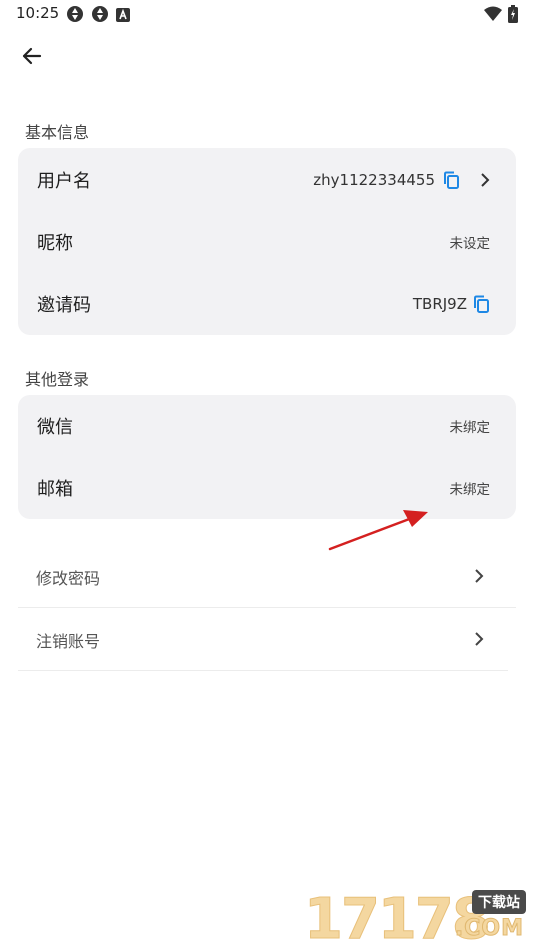 The width and height of the screenshot is (534, 950). What do you see at coordinates (489, 929) in the screenshot?
I see `watermark-suffix: .COM` at bounding box center [489, 929].